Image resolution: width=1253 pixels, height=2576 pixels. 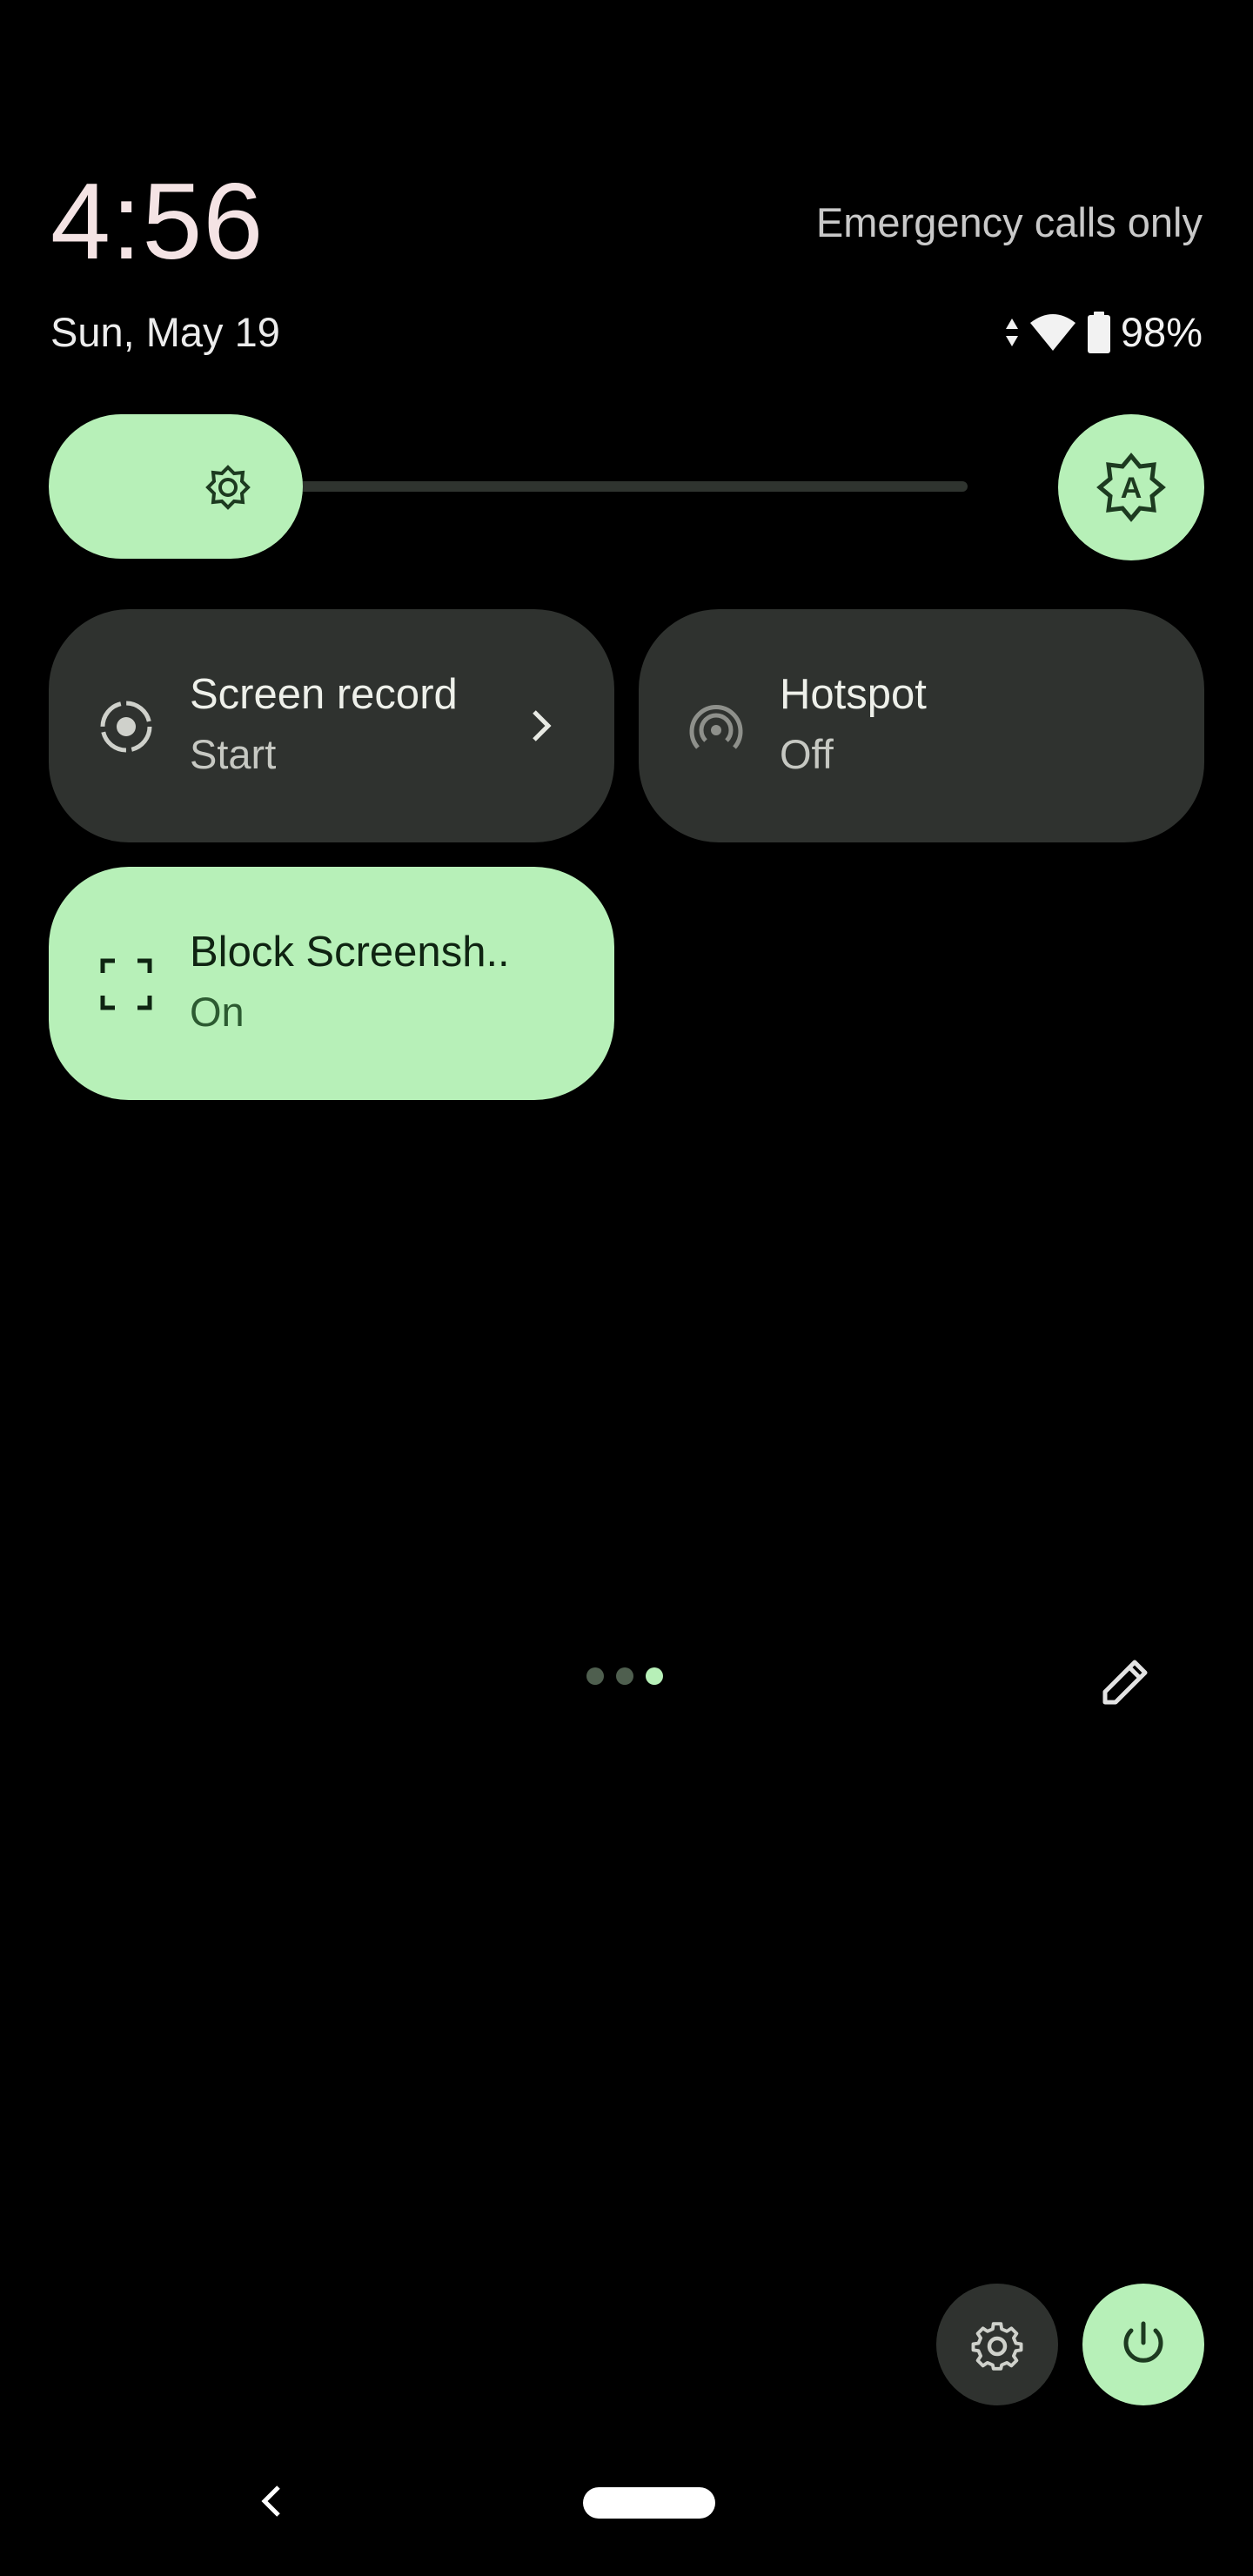 What do you see at coordinates (350, 953) in the screenshot?
I see `tile-label: Block Screensh..` at bounding box center [350, 953].